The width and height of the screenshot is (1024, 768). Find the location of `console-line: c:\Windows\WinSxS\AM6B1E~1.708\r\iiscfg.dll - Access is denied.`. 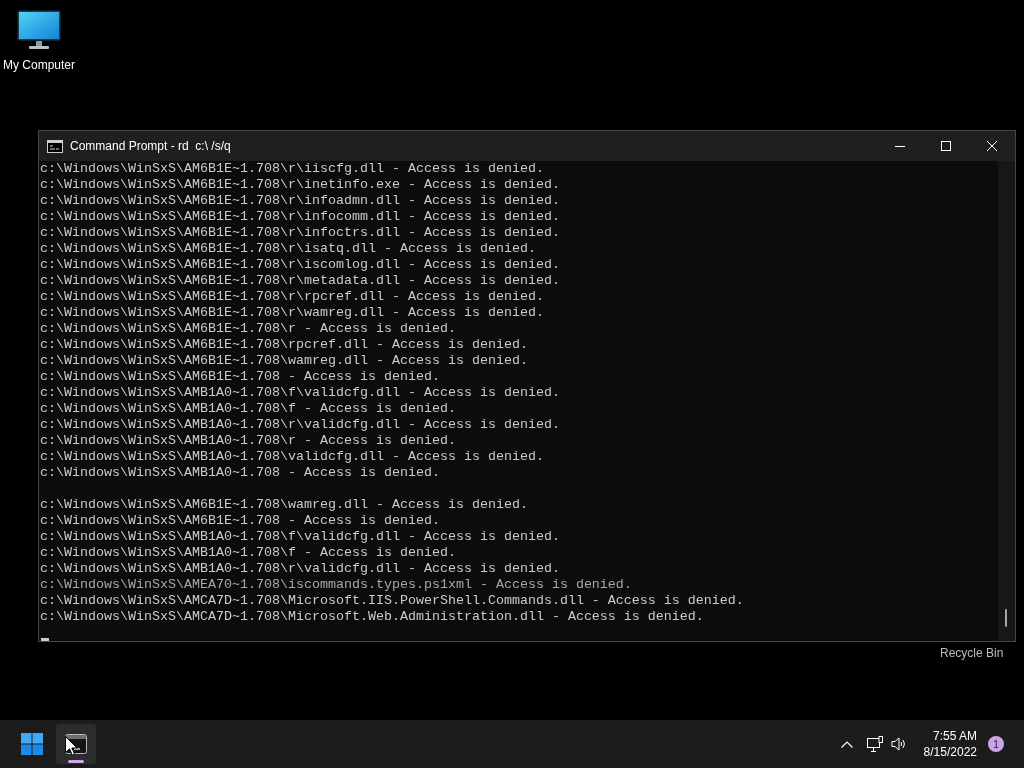

console-line: c:\Windows\WinSxS\AM6B1E~1.708\r\iiscfg.dll - Access is denied. is located at coordinates (292, 168).